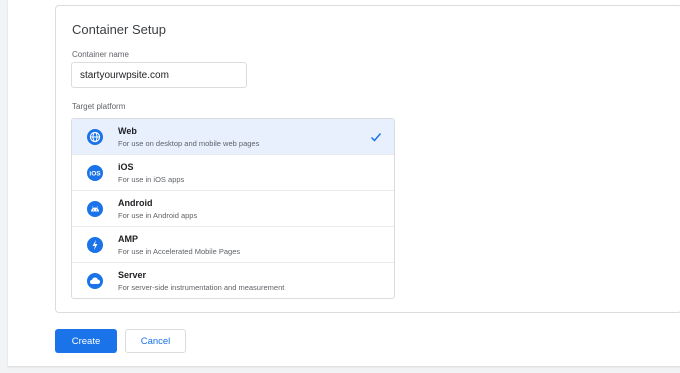  I want to click on platform-title: Web, so click(127, 131).